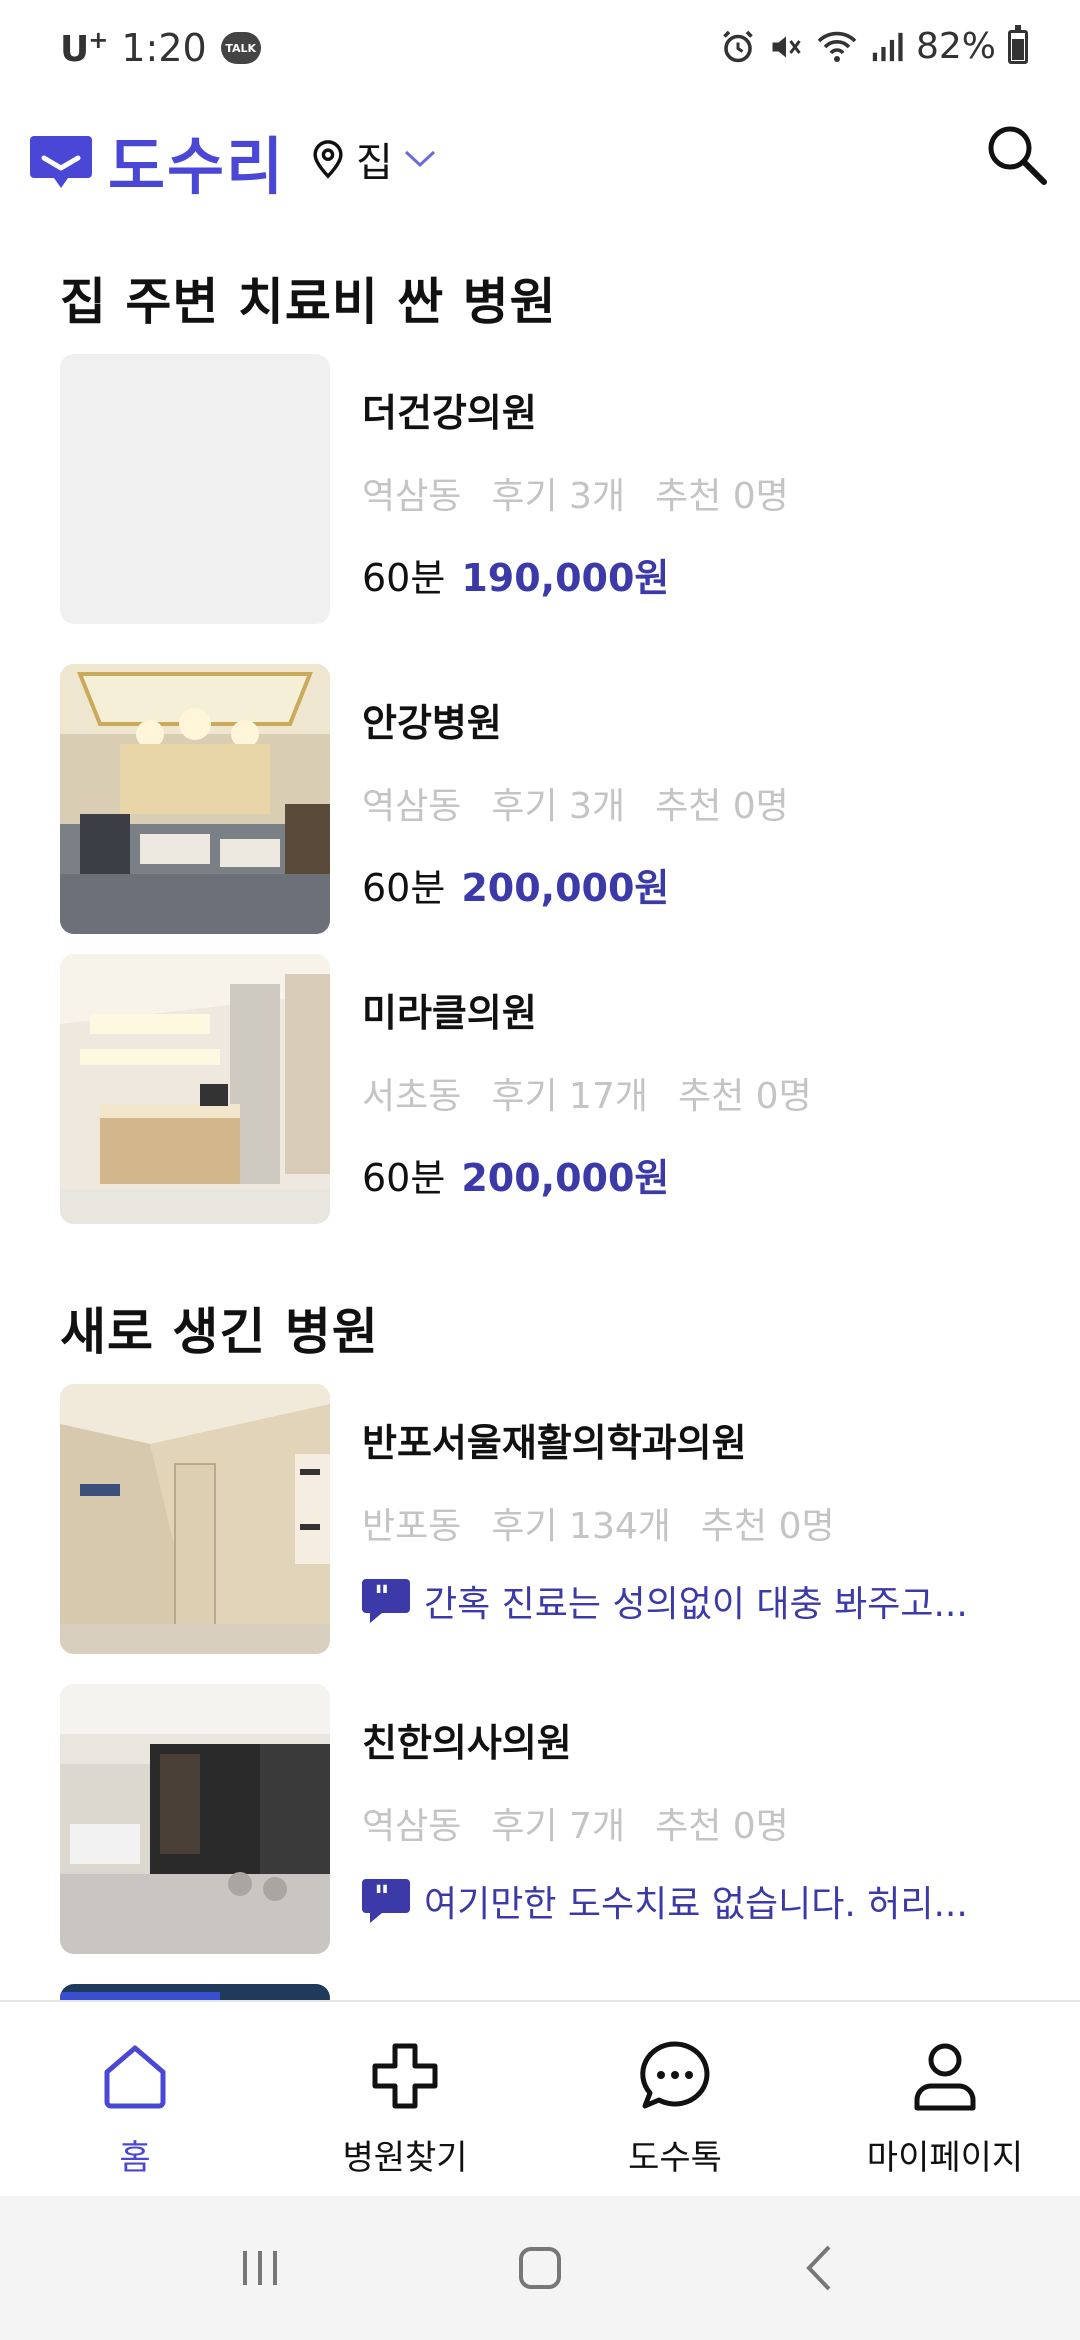 The image size is (1080, 2340). I want to click on hospital-meta: 반포동 후기 134개 추천 0명, so click(721, 1523).